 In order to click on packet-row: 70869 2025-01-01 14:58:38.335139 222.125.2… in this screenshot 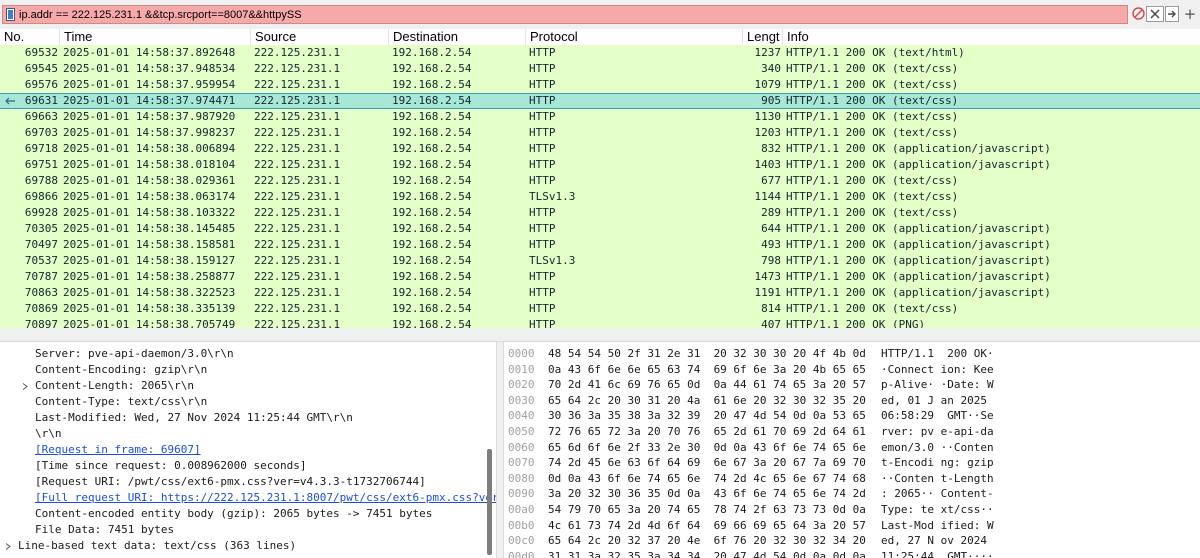, I will do `click(600, 309)`.